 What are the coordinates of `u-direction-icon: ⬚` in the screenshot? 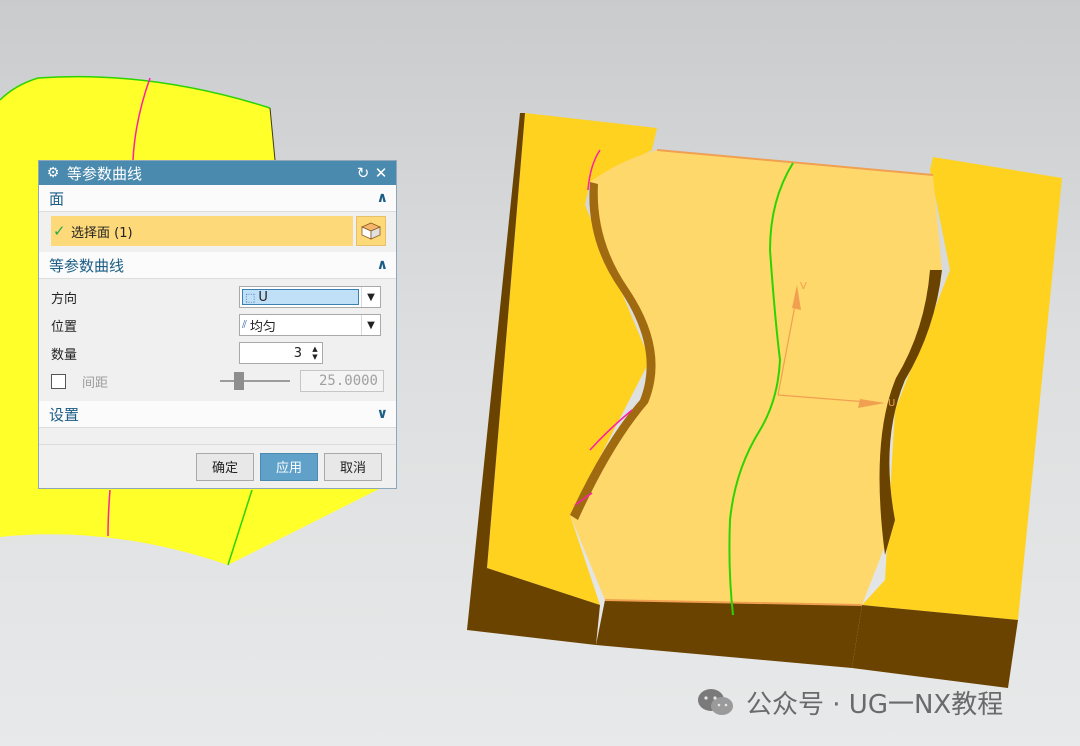 It's located at (250, 297).